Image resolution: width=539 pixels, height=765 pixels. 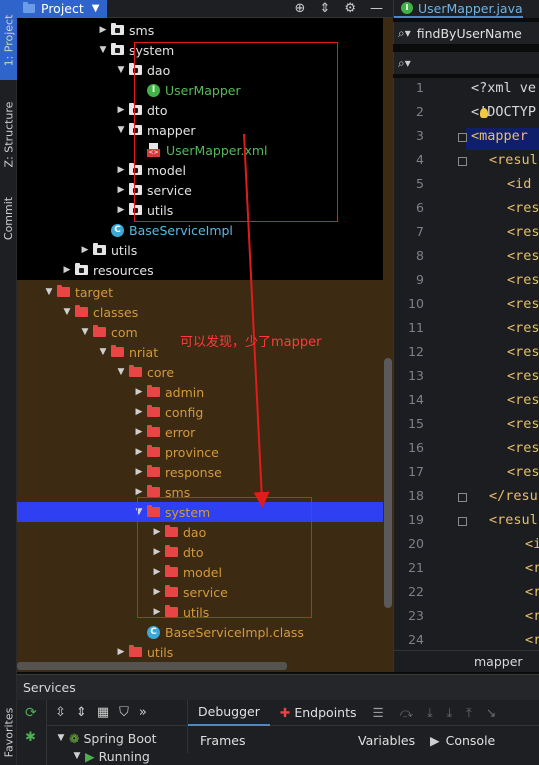 I want to click on service-running: ▼ ▶ Running, so click(x=109, y=756).